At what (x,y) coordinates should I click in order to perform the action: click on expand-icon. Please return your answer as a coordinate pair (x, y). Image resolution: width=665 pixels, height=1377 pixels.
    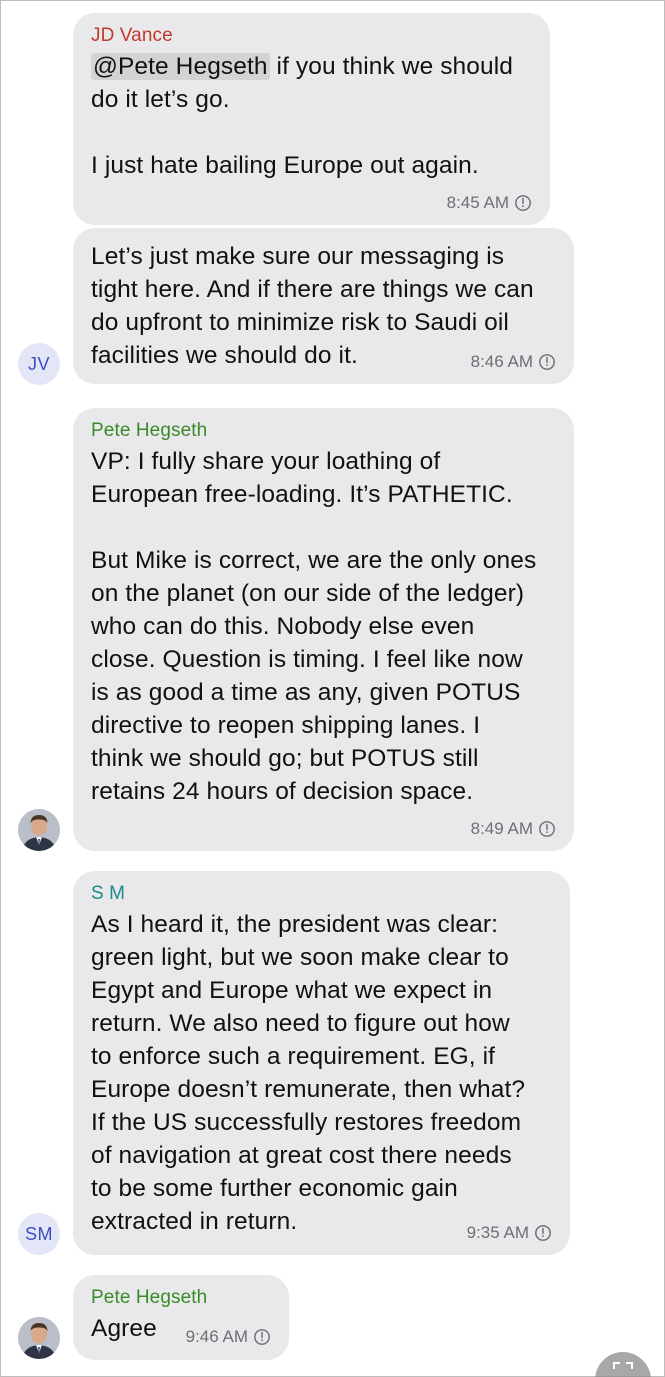
    Looking at the image, I should click on (623, 1365).